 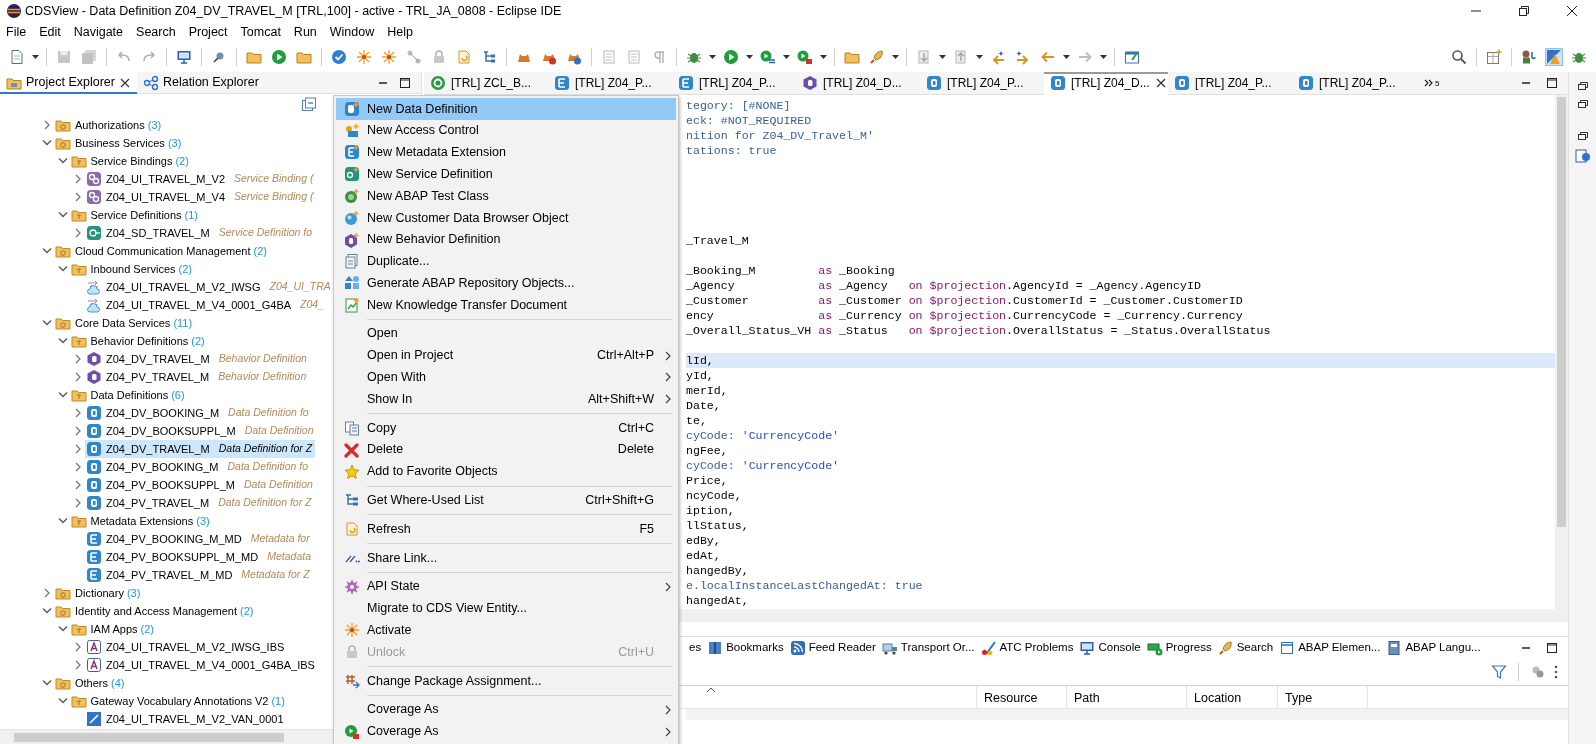 I want to click on view-tab: Relation Explorer, so click(x=200, y=82).